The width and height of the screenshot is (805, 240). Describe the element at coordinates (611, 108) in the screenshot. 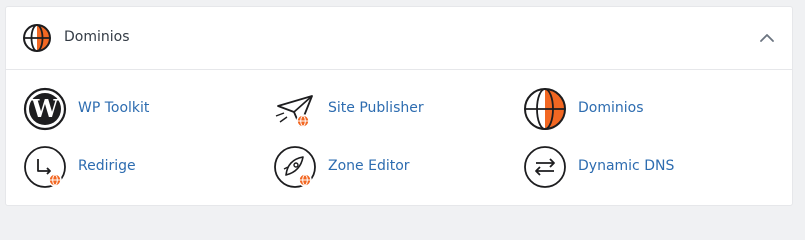

I see `item-label: Dominios` at that location.